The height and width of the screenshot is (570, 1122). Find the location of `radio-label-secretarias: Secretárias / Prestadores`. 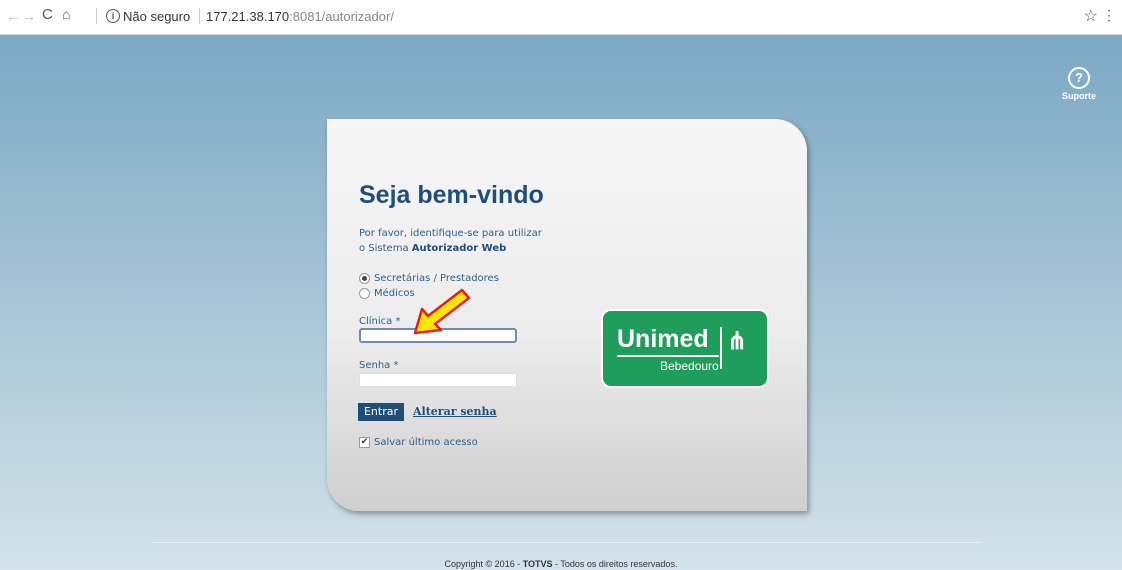

radio-label-secretarias: Secretárias / Prestadores is located at coordinates (436, 278).